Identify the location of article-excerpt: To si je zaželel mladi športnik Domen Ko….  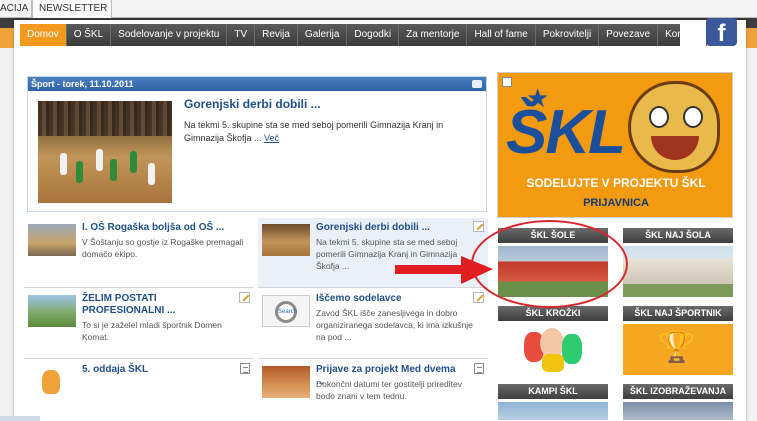
(152, 331).